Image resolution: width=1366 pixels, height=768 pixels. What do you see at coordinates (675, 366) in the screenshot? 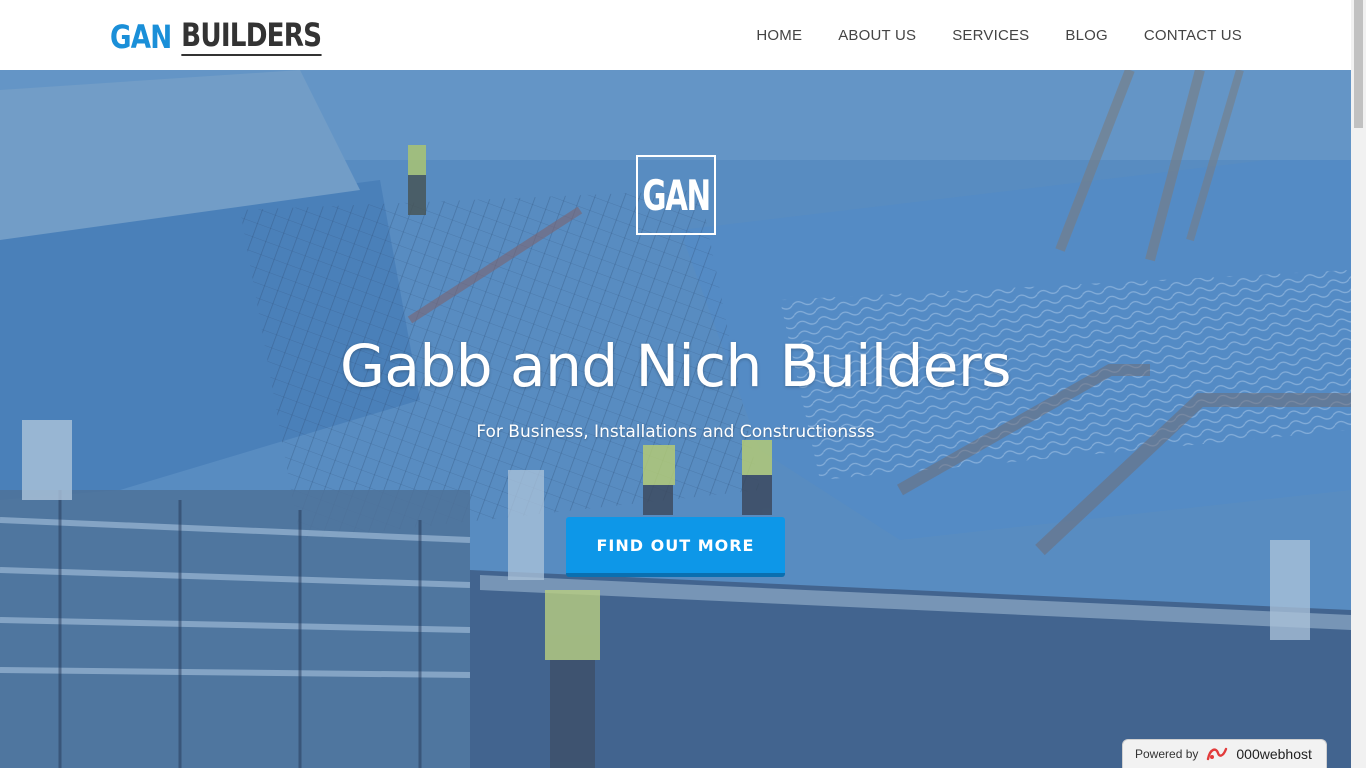
I see `hero-title: Gabb and Nich Builders` at bounding box center [675, 366].